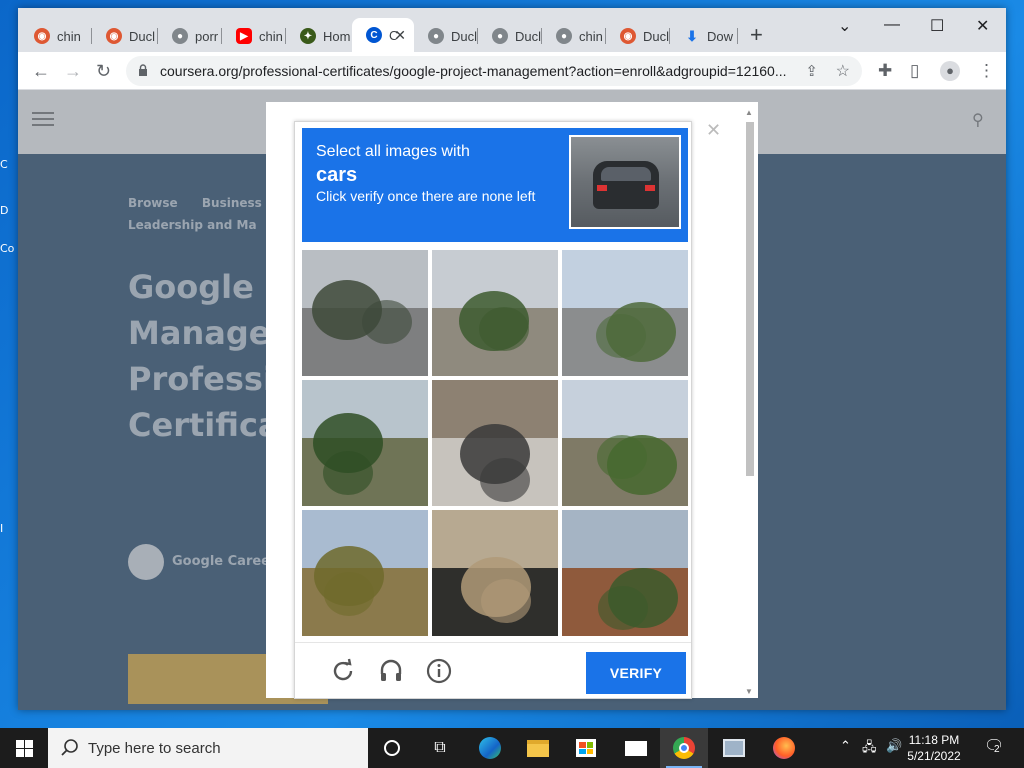  I want to click on extensions-icon: ✚, so click(885, 71).